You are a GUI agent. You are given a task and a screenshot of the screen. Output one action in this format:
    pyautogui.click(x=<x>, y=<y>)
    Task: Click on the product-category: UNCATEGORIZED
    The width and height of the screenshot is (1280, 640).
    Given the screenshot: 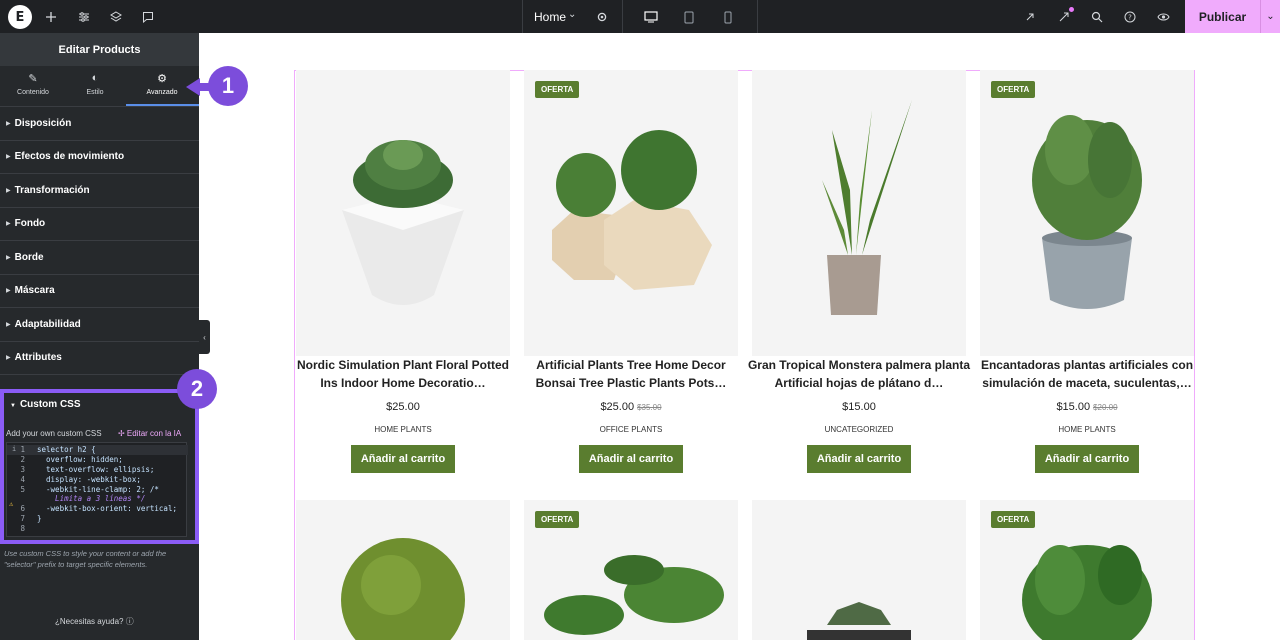 What is the action you would take?
    pyautogui.click(x=859, y=429)
    